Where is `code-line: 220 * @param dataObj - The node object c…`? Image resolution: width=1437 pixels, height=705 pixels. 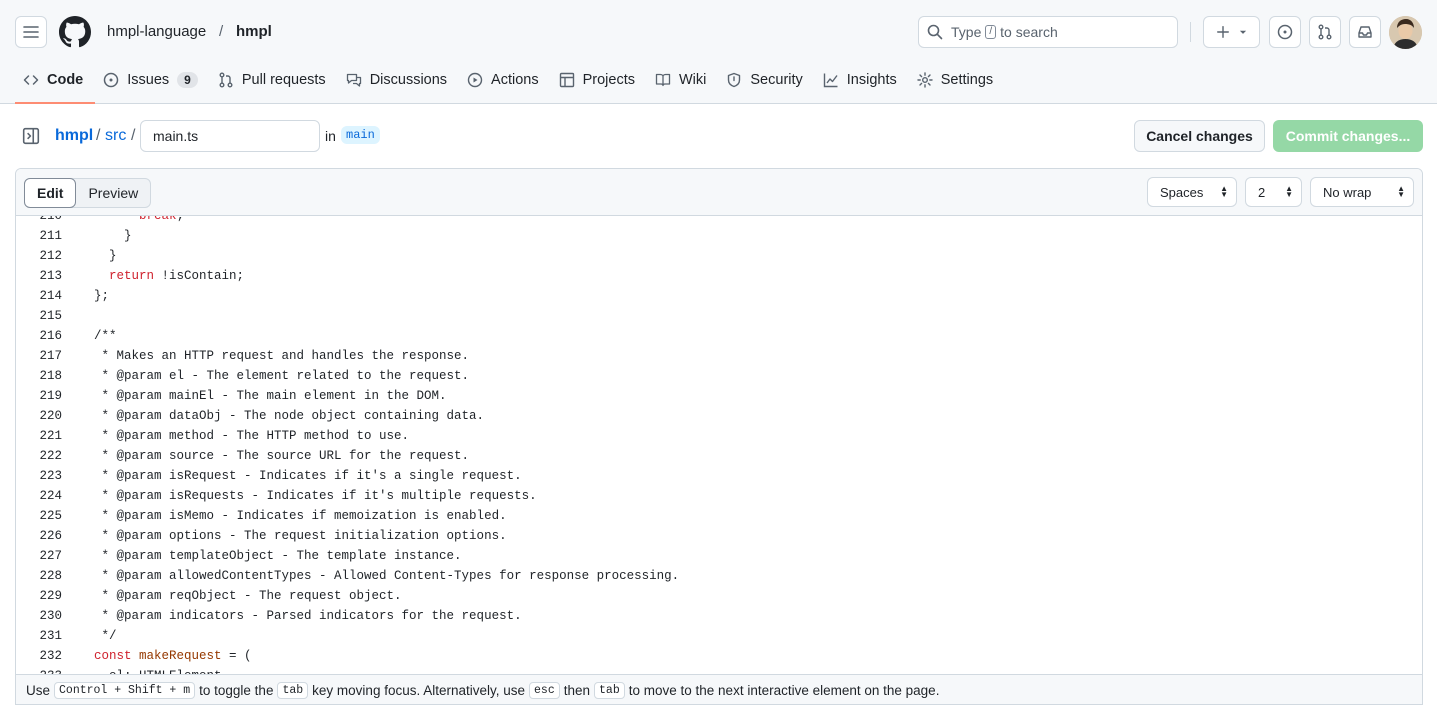
code-line: 220 * @param dataObj - The node object c… is located at coordinates (719, 416).